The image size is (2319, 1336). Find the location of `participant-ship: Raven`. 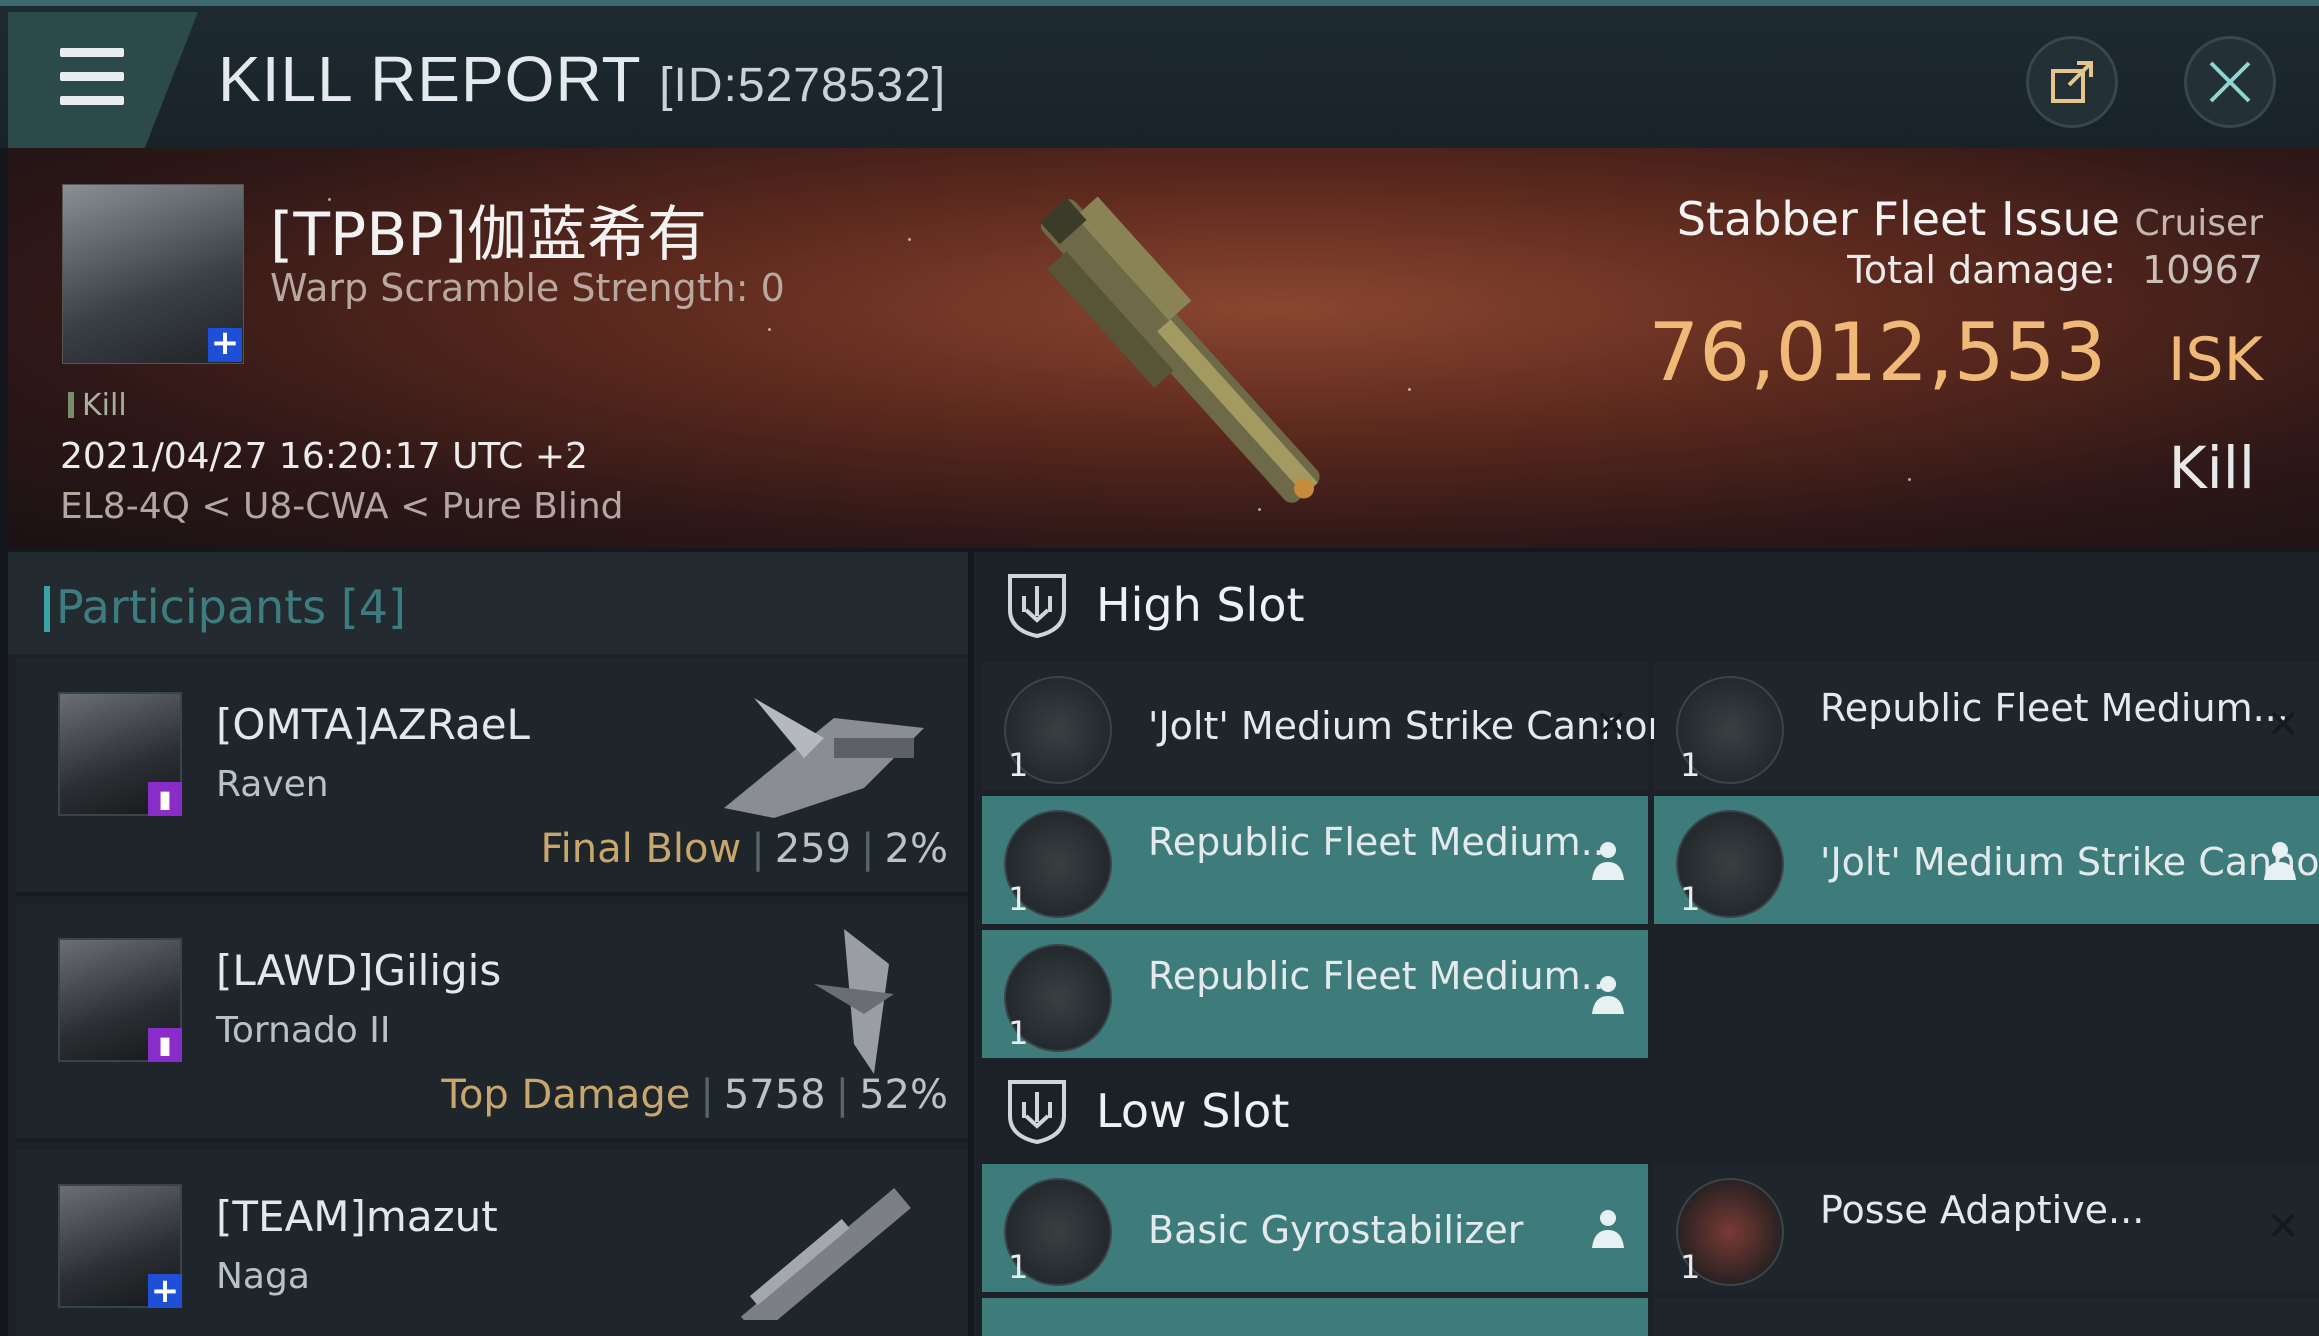

participant-ship: Raven is located at coordinates (272, 784).